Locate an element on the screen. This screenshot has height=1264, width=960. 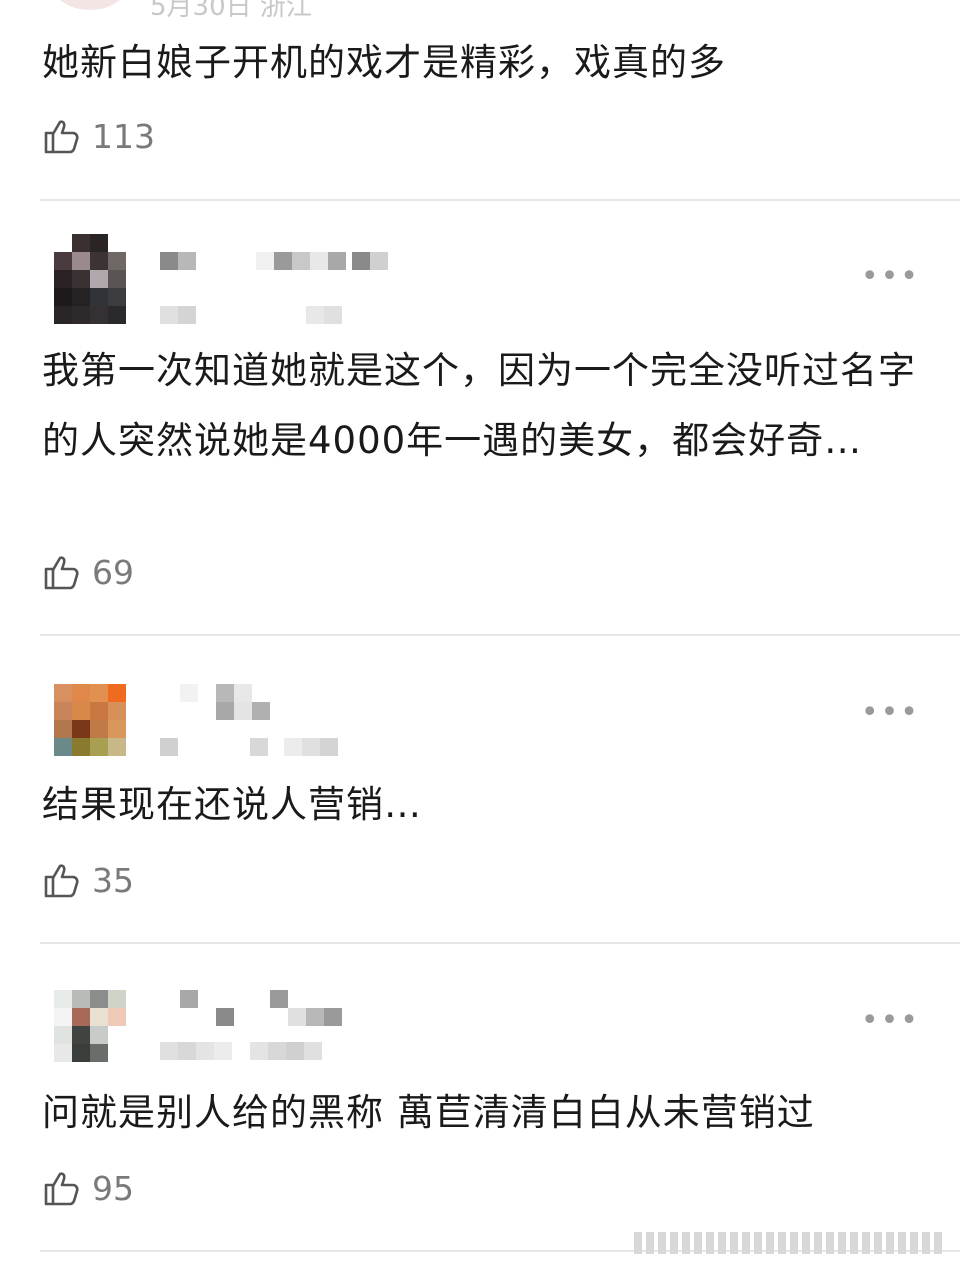
like-count: 113 is located at coordinates (123, 136).